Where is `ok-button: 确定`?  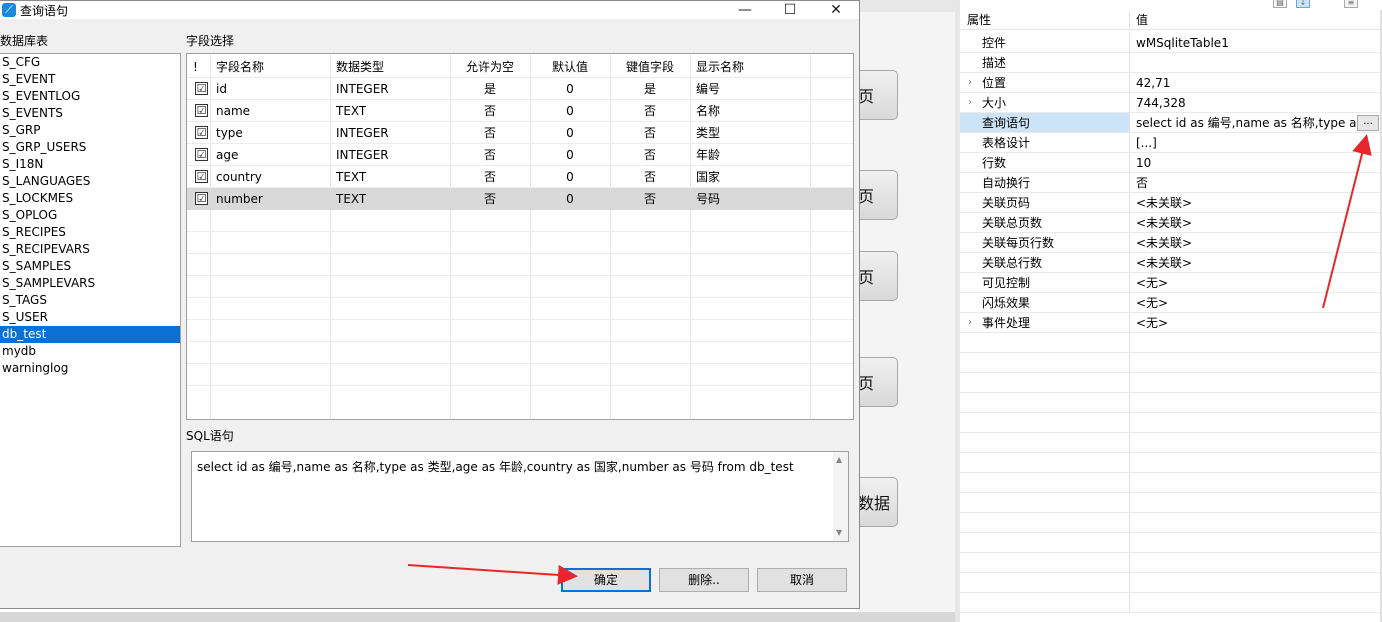 ok-button: 确定 is located at coordinates (606, 580).